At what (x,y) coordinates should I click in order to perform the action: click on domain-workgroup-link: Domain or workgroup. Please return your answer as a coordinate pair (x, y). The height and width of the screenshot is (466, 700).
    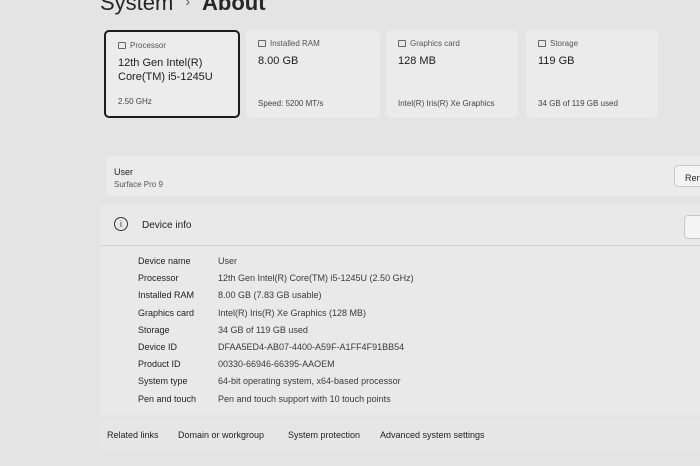
    Looking at the image, I should click on (221, 435).